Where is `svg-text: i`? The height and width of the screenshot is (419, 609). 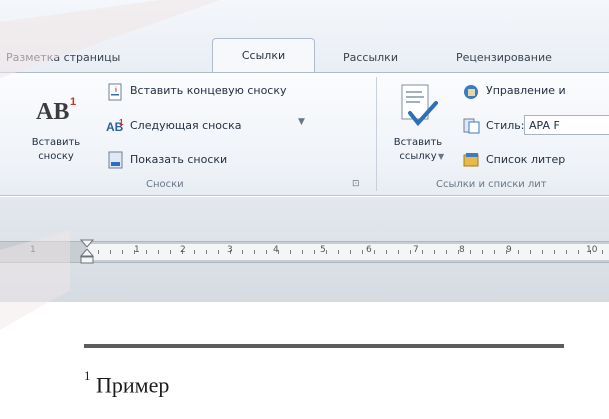 svg-text: i is located at coordinates (116, 90).